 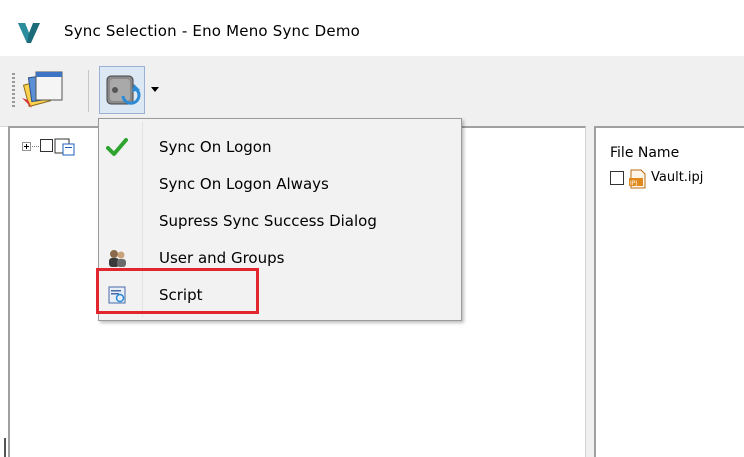 I want to click on vault-v-logo-icon, so click(x=29, y=33).